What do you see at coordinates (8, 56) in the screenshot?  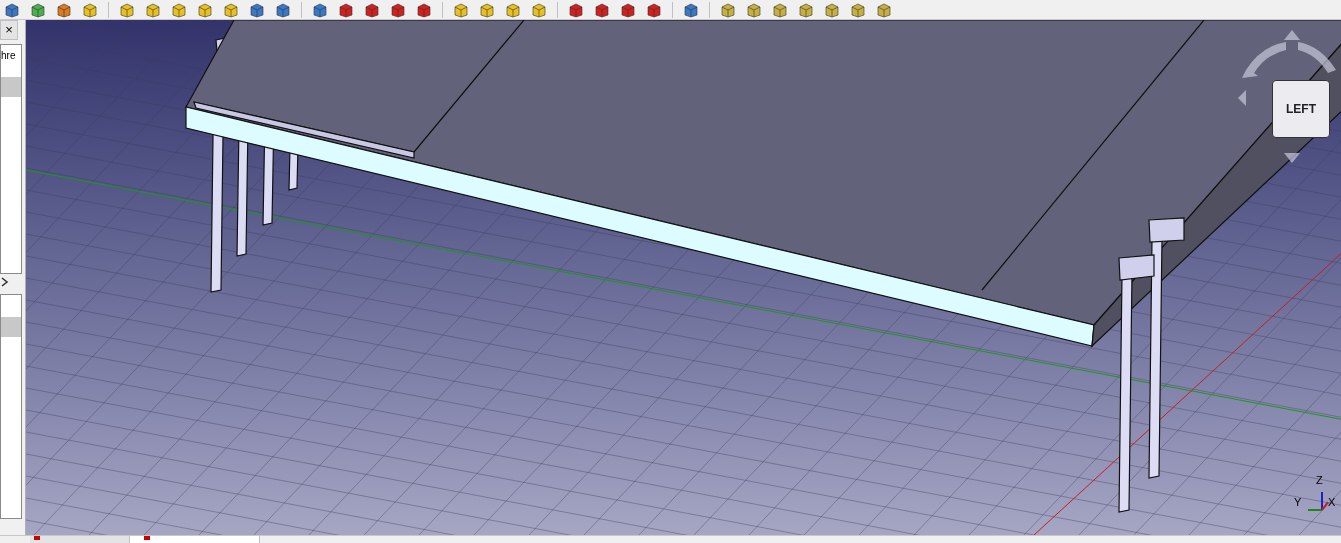 I see `tree-item-label: hre` at bounding box center [8, 56].